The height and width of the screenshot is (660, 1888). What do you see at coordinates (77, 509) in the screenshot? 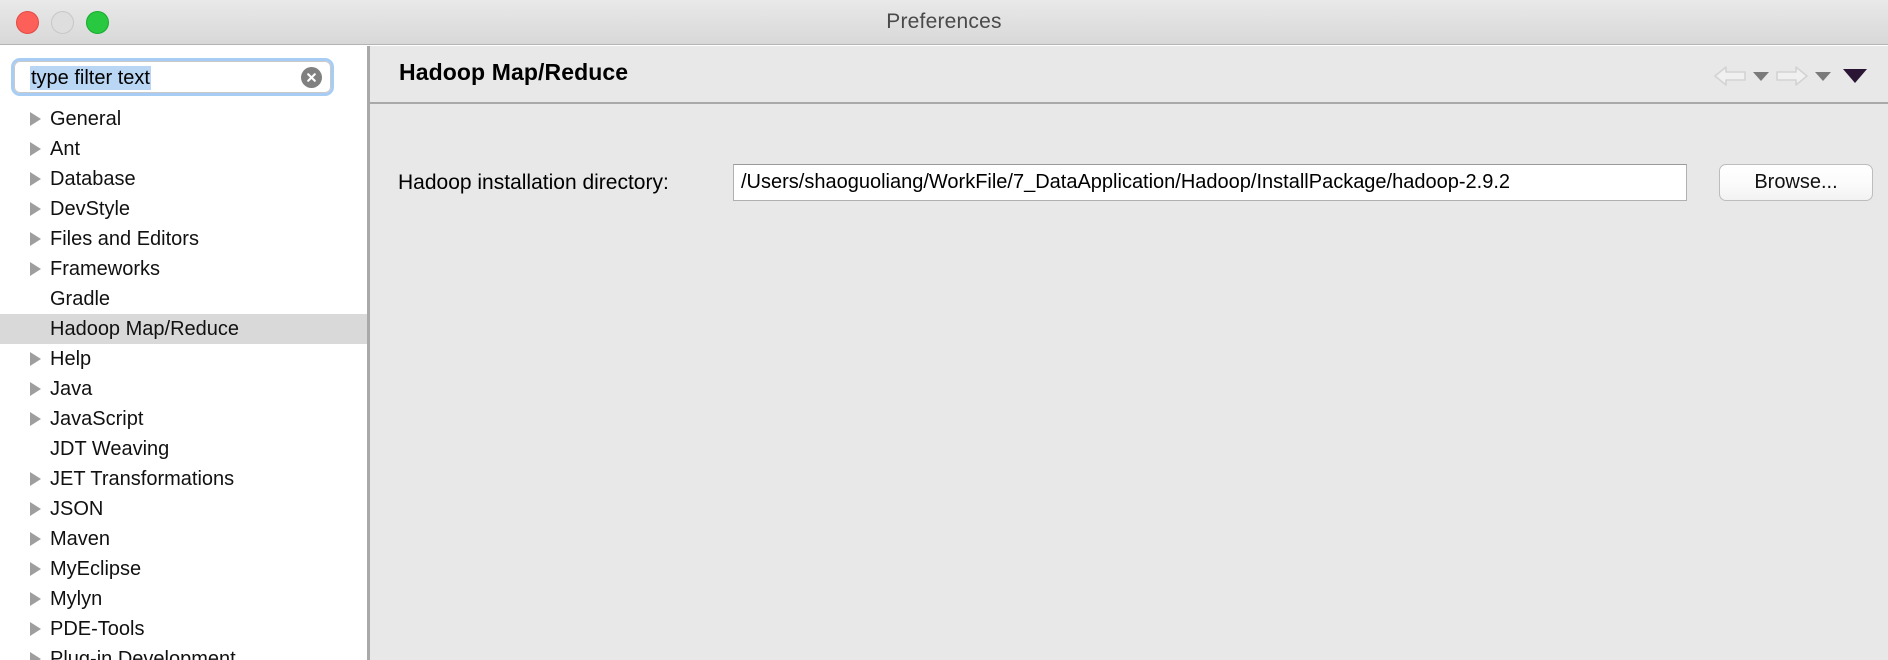
I see `tree-item-label: JSON` at bounding box center [77, 509].